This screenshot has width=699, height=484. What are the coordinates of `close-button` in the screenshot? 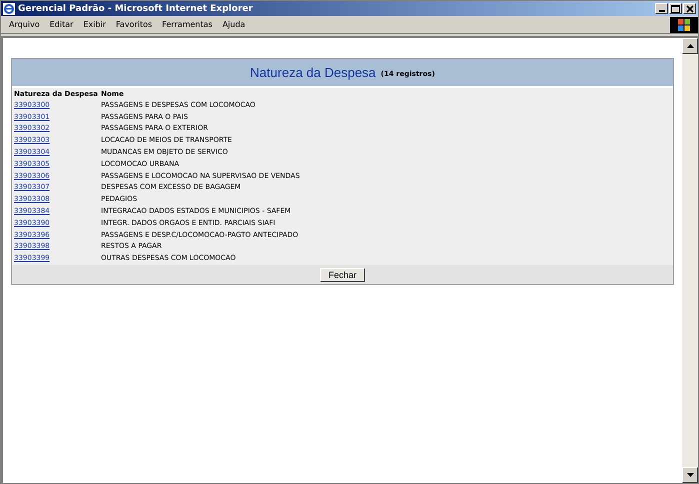 It's located at (689, 8).